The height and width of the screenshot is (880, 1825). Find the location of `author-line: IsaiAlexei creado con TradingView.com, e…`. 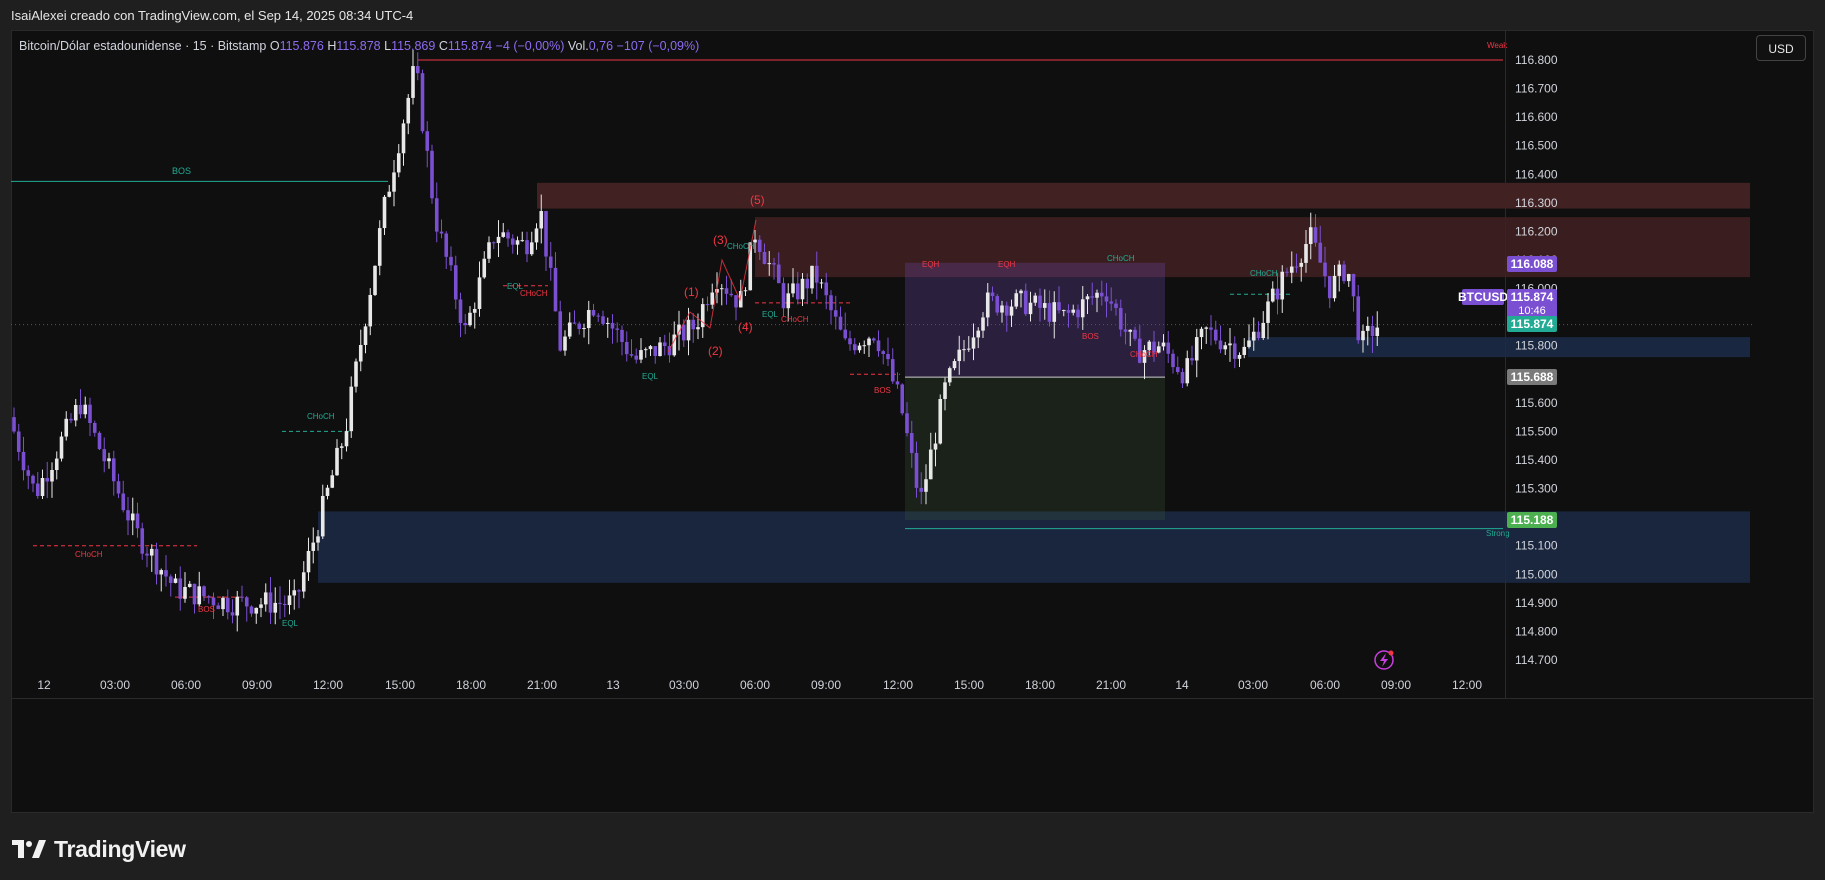

author-line: IsaiAlexei creado con TradingView.com, e… is located at coordinates (212, 15).